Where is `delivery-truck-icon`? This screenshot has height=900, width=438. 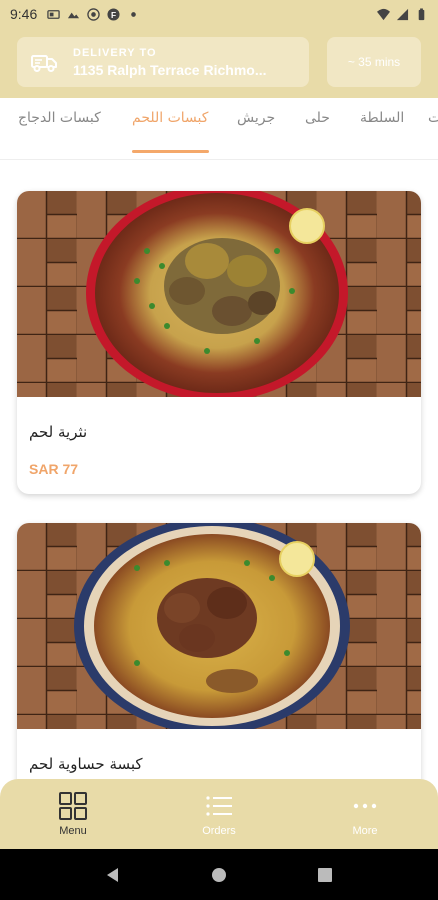
delivery-truck-icon is located at coordinates (44, 63).